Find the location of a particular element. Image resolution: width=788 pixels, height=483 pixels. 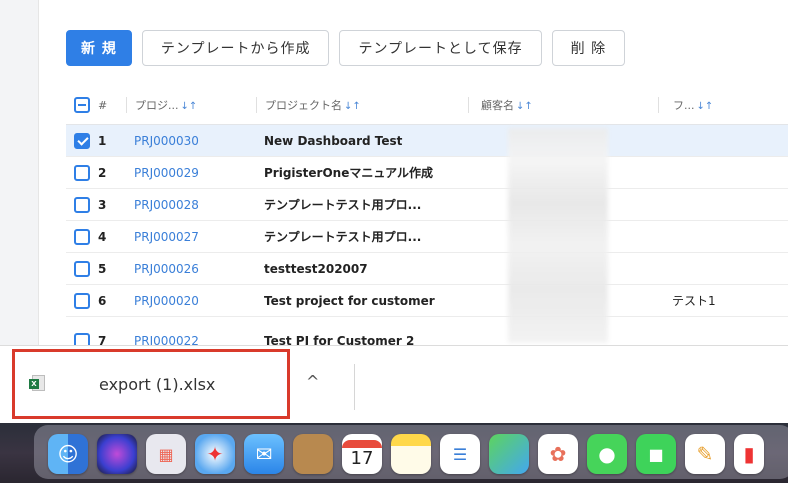

table-row-clipped: 7 PRJ000022 Test PJ for Customer 2 is located at coordinates (427, 337).